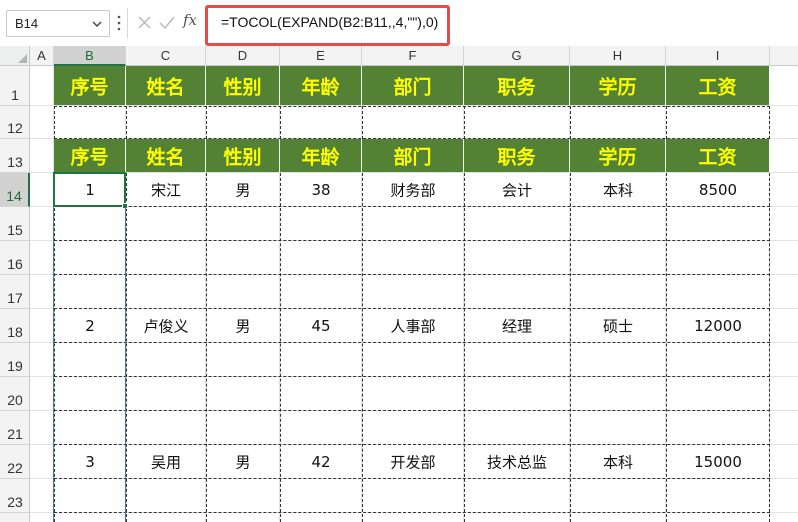 The image size is (798, 522). I want to click on data-cell-6: 技术总监, so click(517, 462).